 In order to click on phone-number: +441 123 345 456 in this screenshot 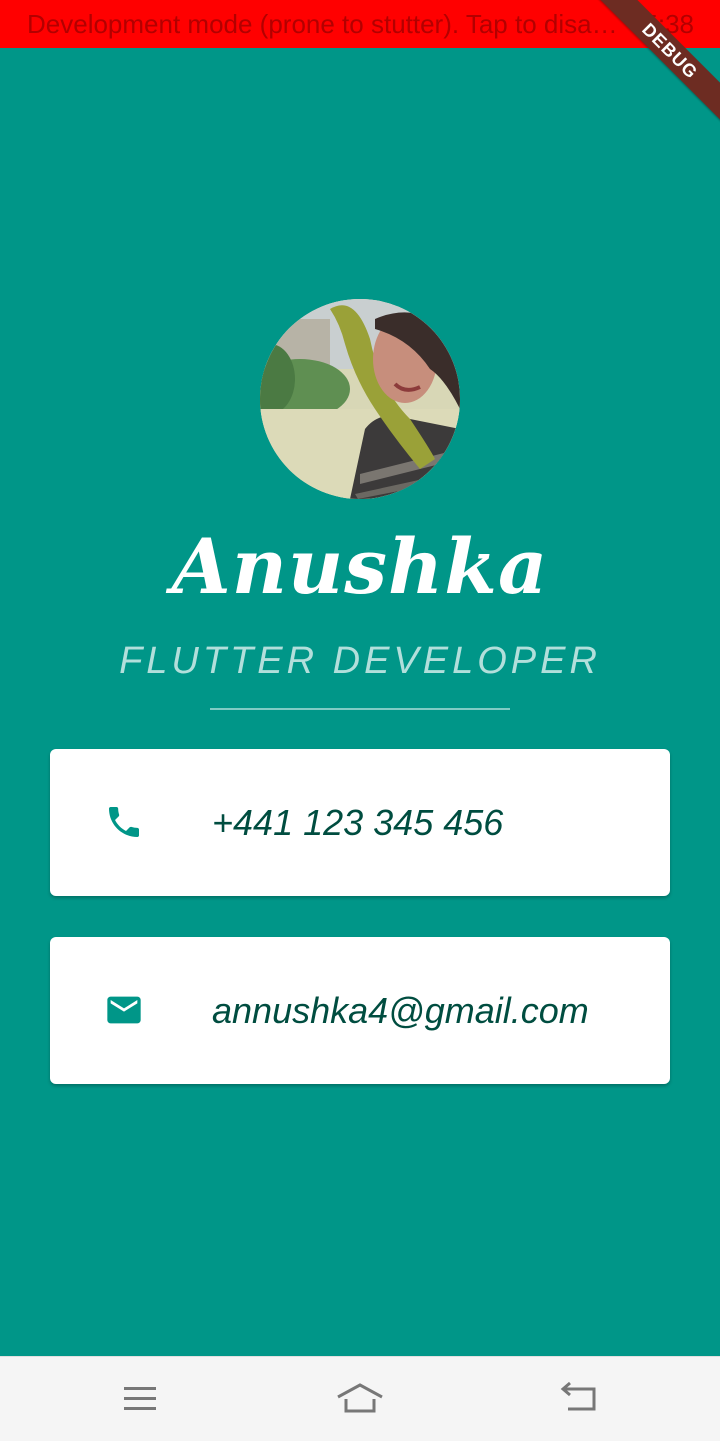, I will do `click(358, 822)`.